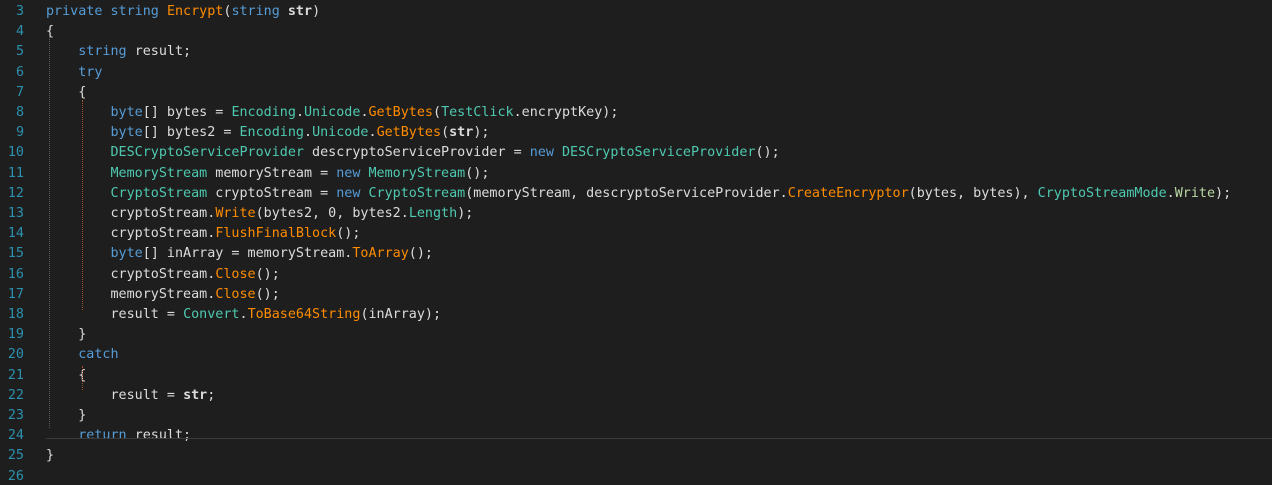 This screenshot has height=485, width=1272. I want to click on code-token: ;, so click(211, 395).